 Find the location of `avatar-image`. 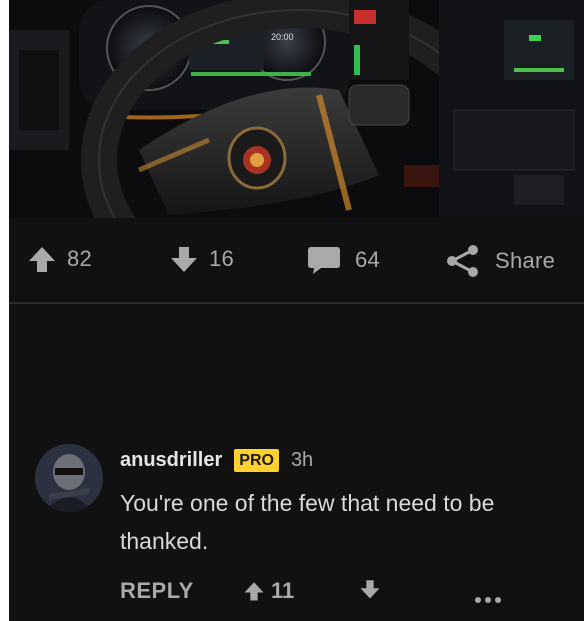

avatar-image is located at coordinates (69, 478).